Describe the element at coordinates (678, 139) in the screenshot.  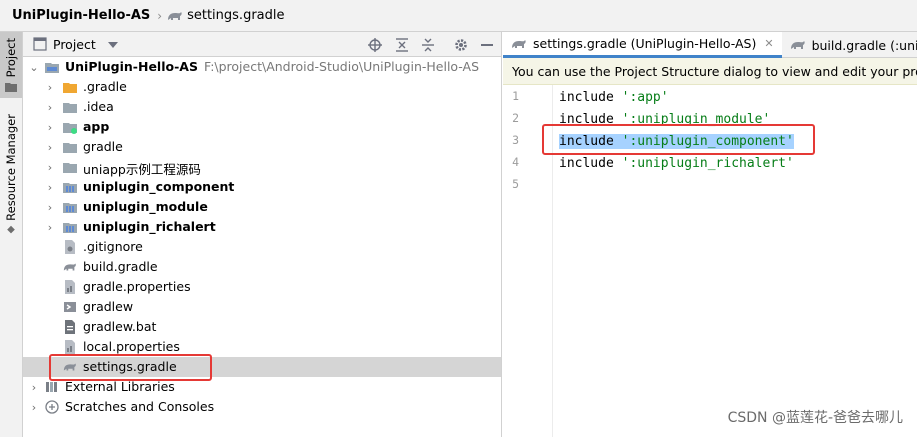
I see `annotation-box-code-line` at that location.